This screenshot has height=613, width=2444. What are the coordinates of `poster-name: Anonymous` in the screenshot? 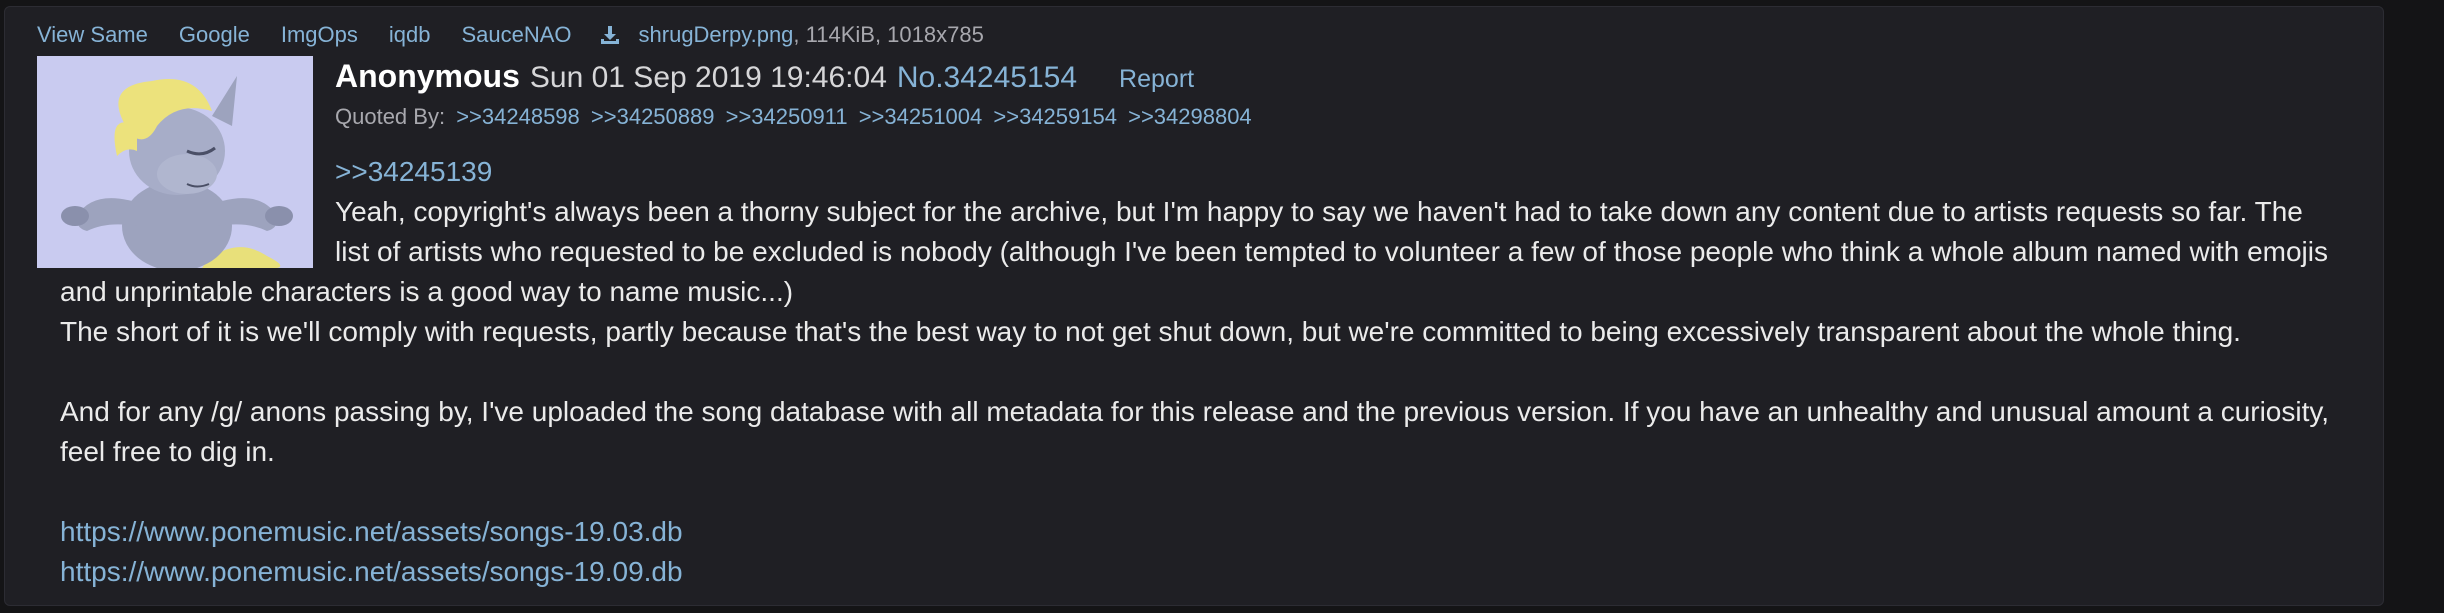 It's located at (427, 76).